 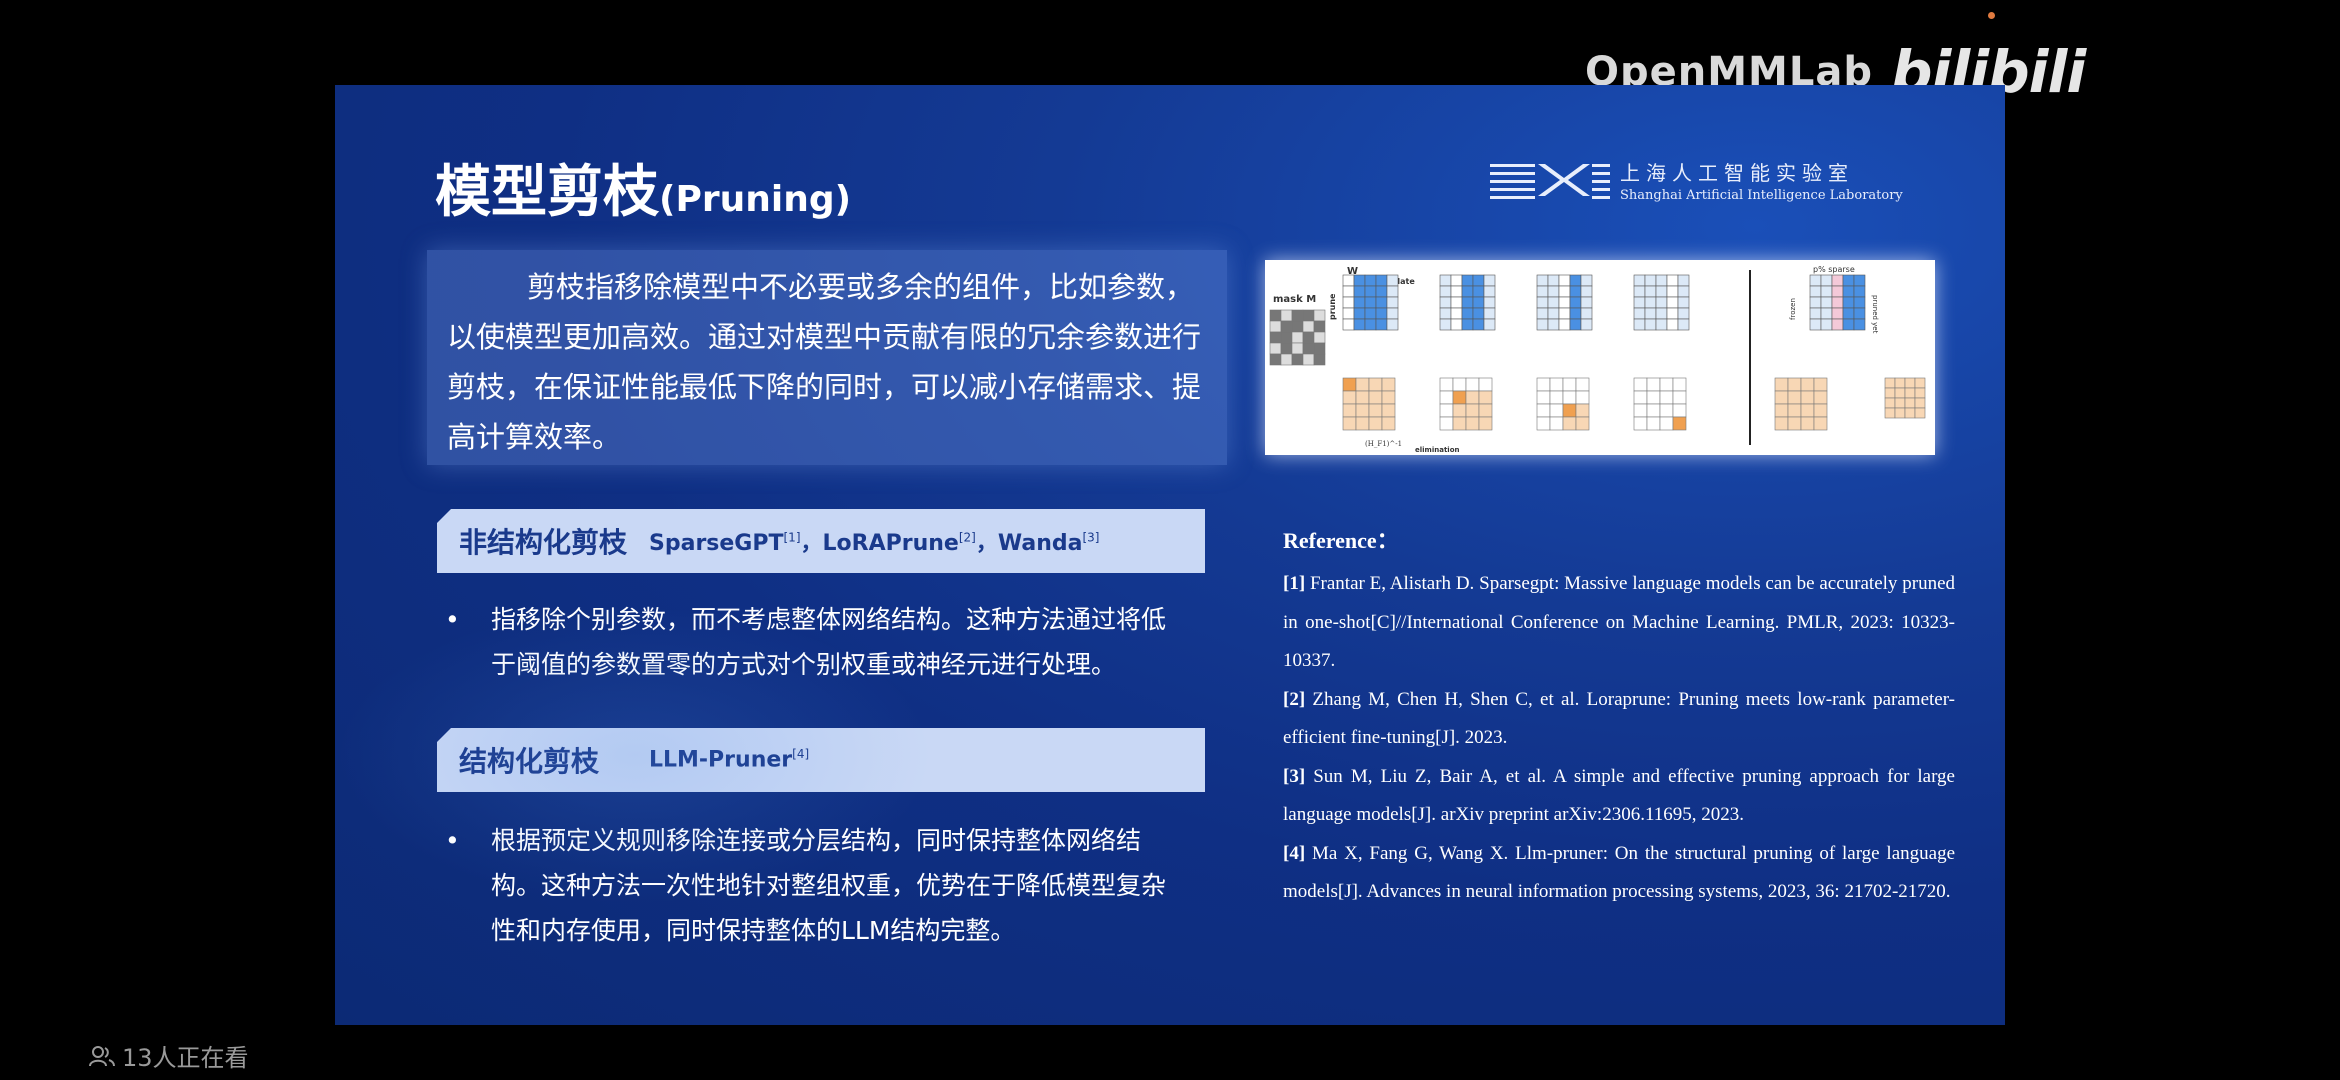 I want to click on mask-matrix, so click(x=1297, y=337).